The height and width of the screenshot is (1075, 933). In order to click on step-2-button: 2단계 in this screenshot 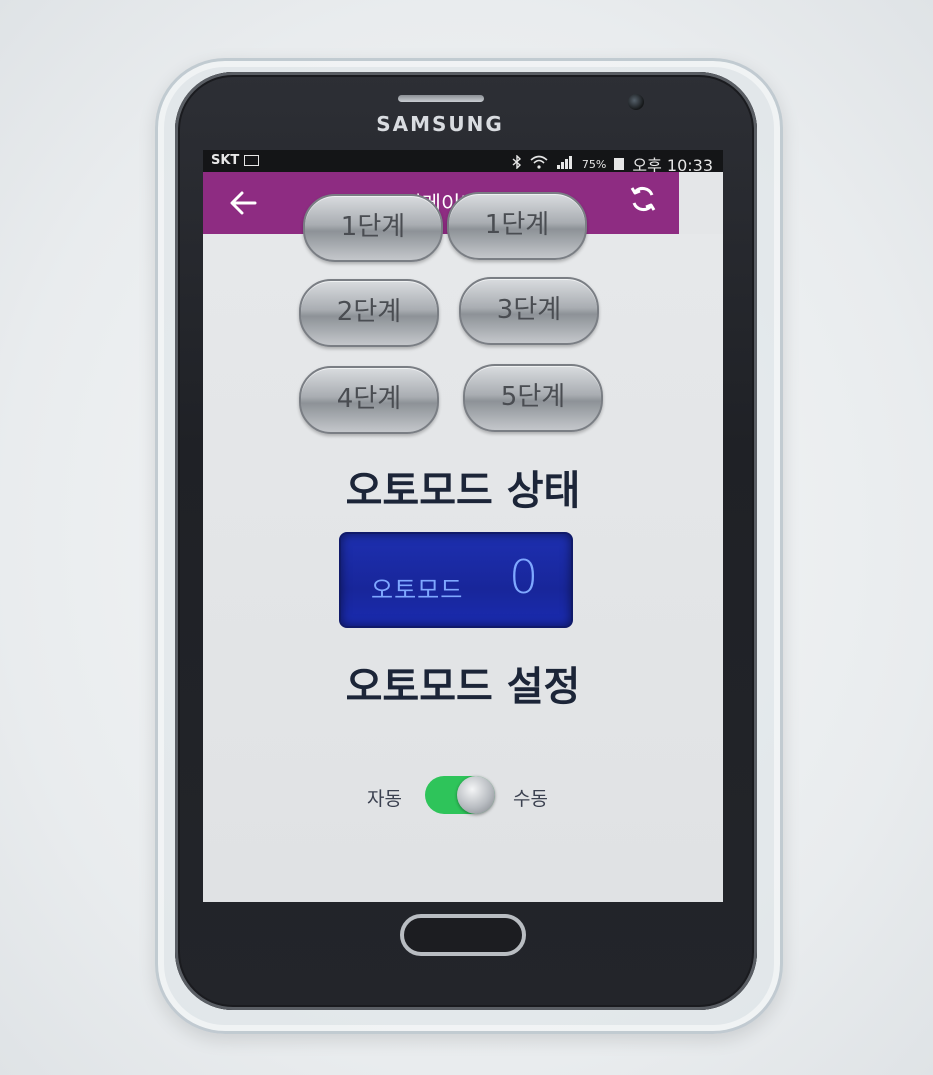, I will do `click(369, 313)`.